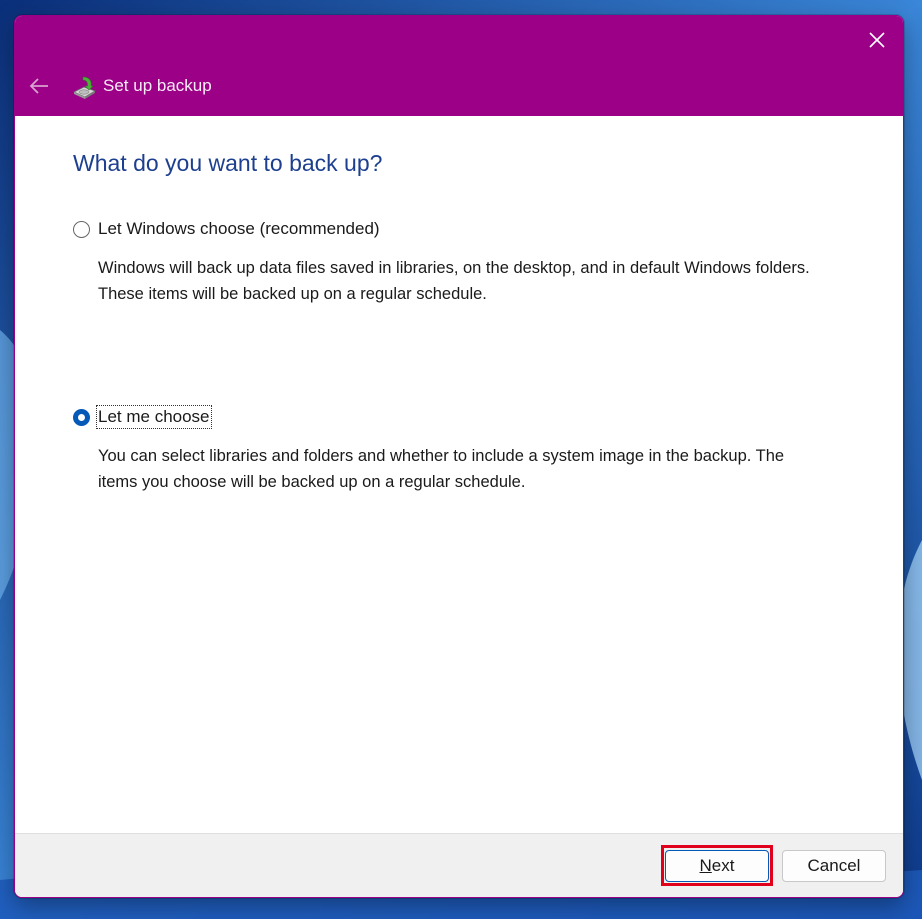  Describe the element at coordinates (81, 229) in the screenshot. I see `radio-let-windows-choose` at that location.